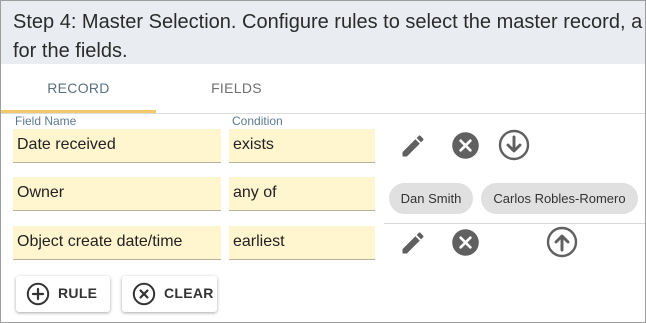 The image size is (646, 323). Describe the element at coordinates (78, 88) in the screenshot. I see `tab-record: RECORD` at that location.